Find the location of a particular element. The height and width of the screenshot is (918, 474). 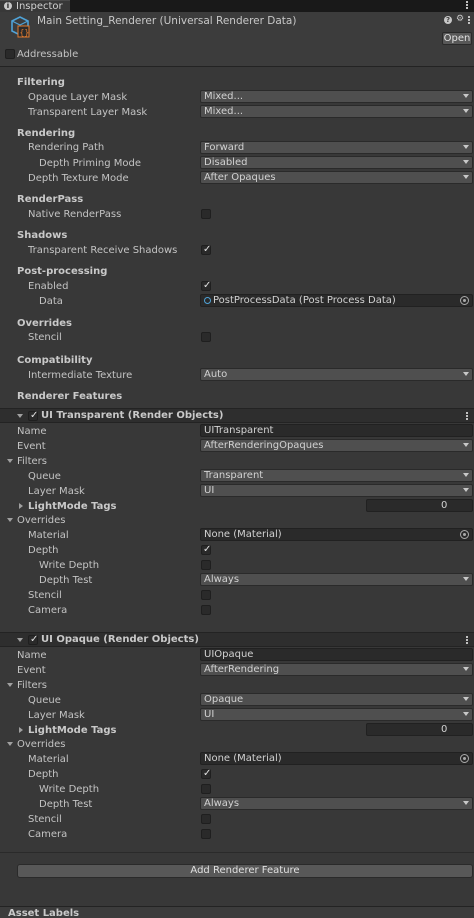

feature-name-value: UIOpaque is located at coordinates (229, 654).